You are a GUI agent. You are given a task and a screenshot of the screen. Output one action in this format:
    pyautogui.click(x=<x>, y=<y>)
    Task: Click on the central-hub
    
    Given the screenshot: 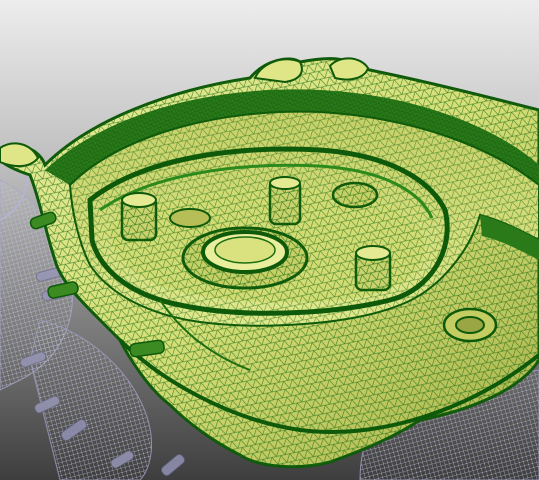 What is the action you would take?
    pyautogui.click(x=245, y=258)
    